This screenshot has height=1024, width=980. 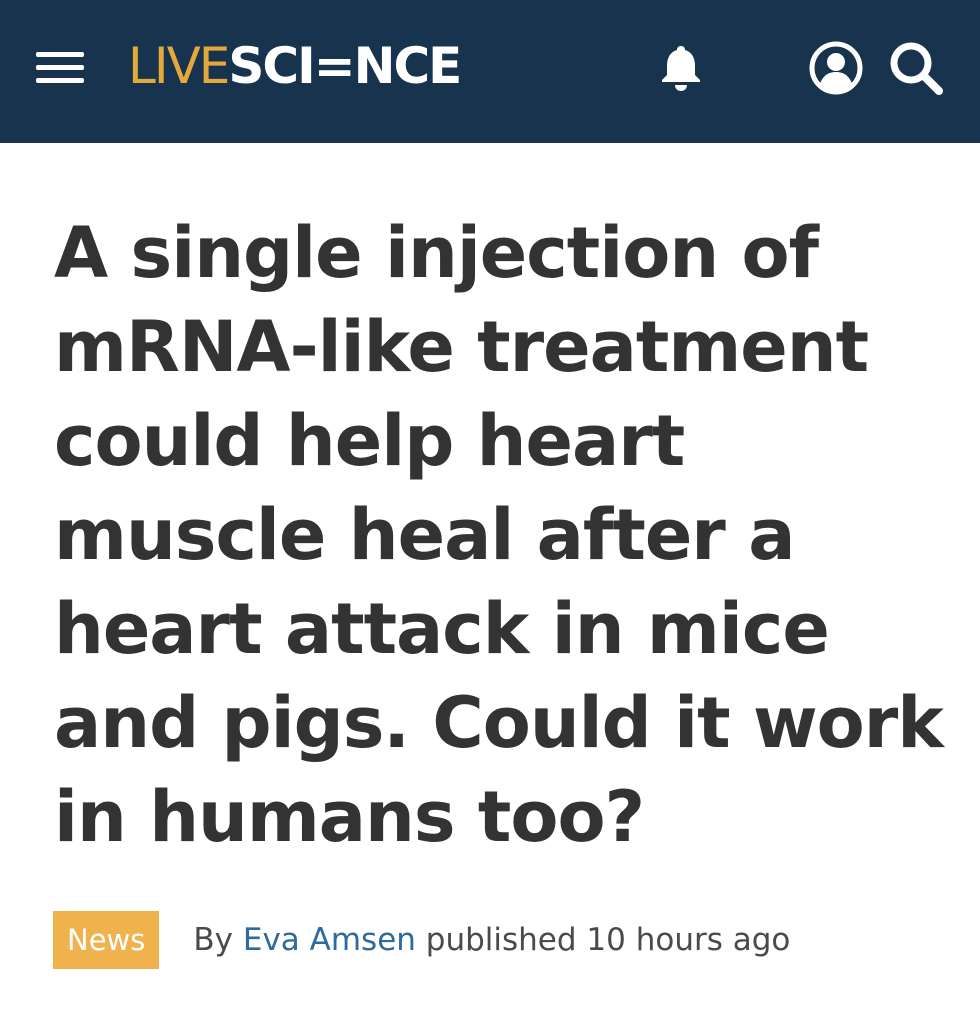 I want to click on author-link: Eva Amsen, so click(x=329, y=940).